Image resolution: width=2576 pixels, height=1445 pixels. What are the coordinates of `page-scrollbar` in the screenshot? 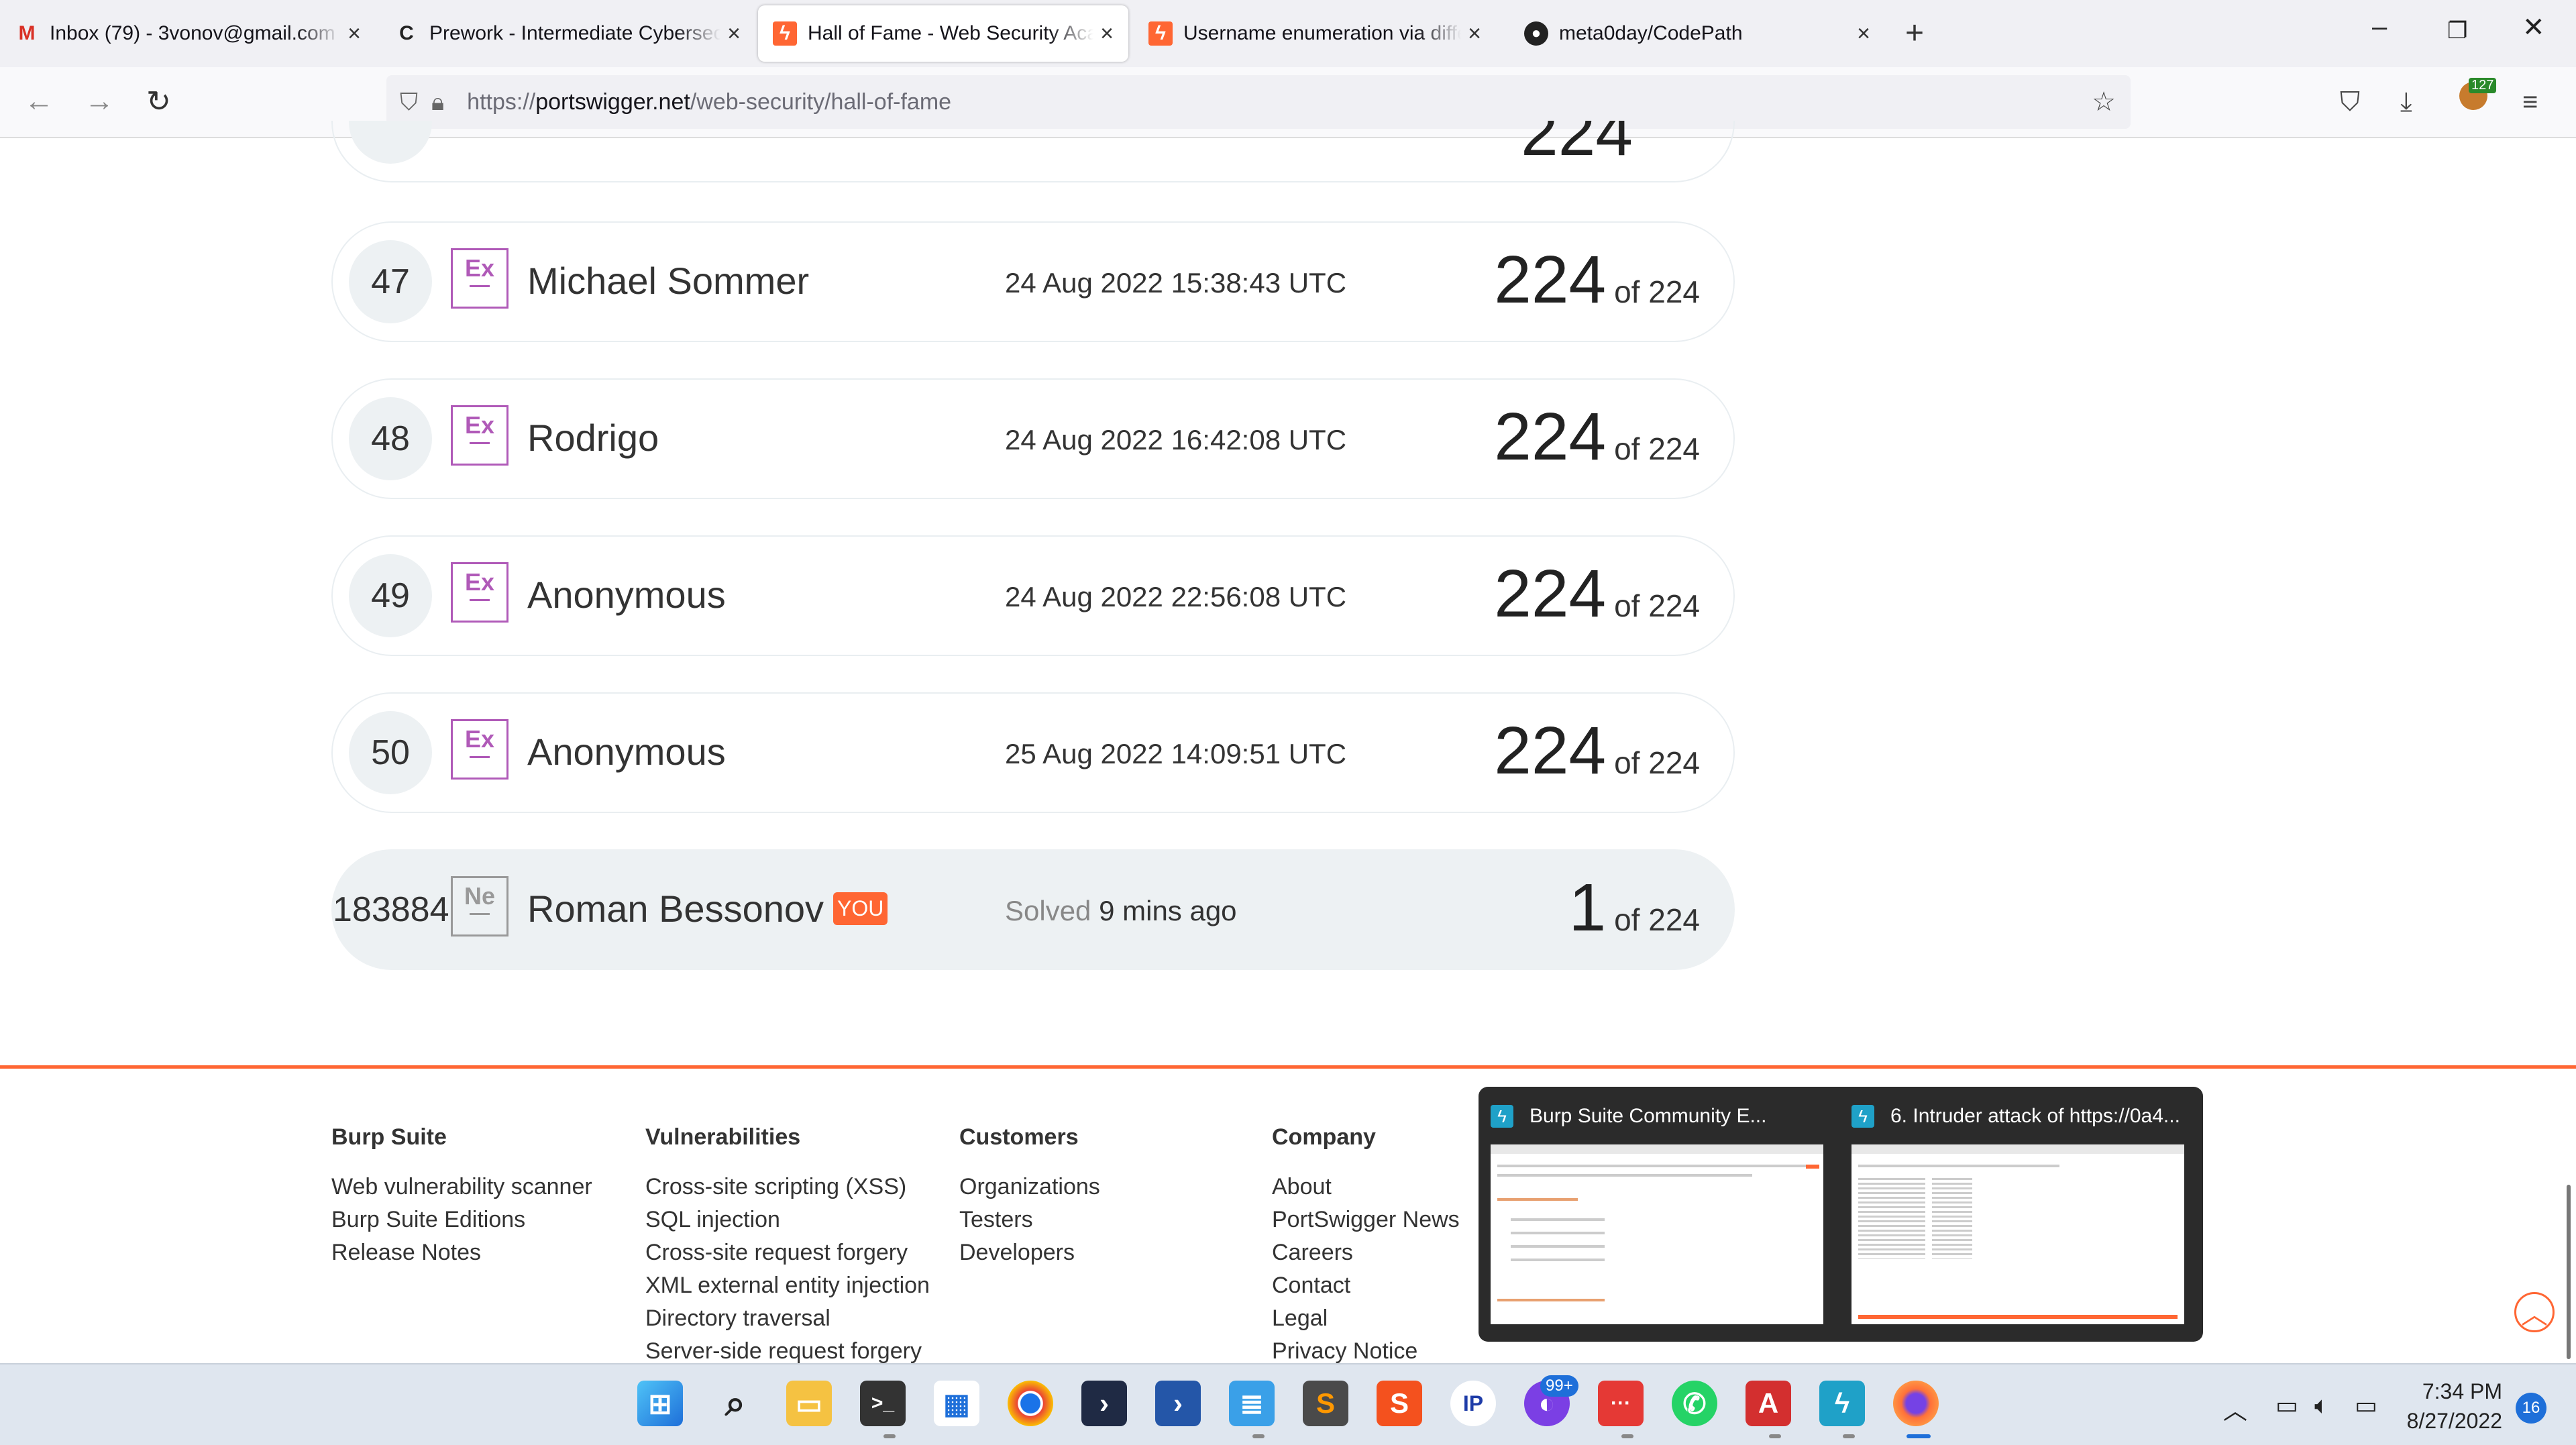 It's located at (2569, 1272).